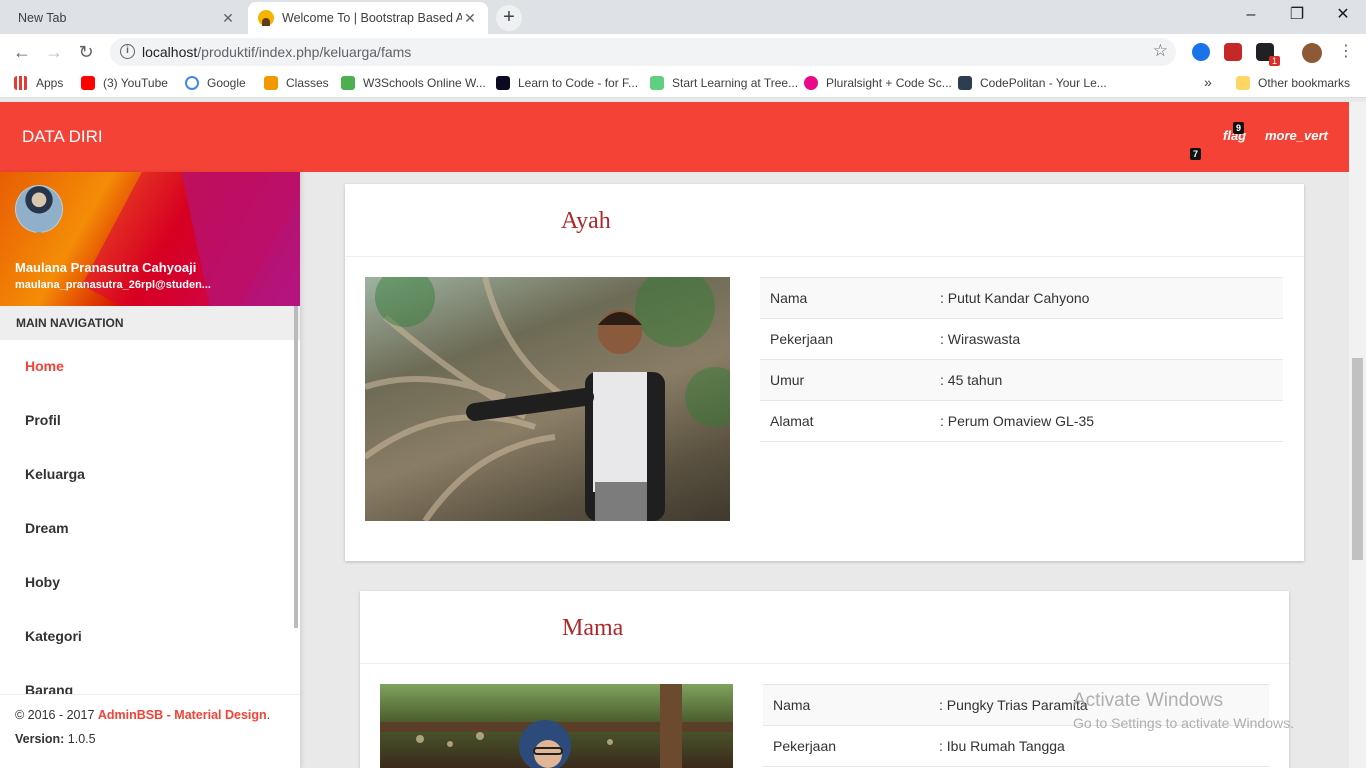 The image size is (1366, 768). I want to click on other-bookmarks-folder: Other bookmarks, so click(1293, 83).